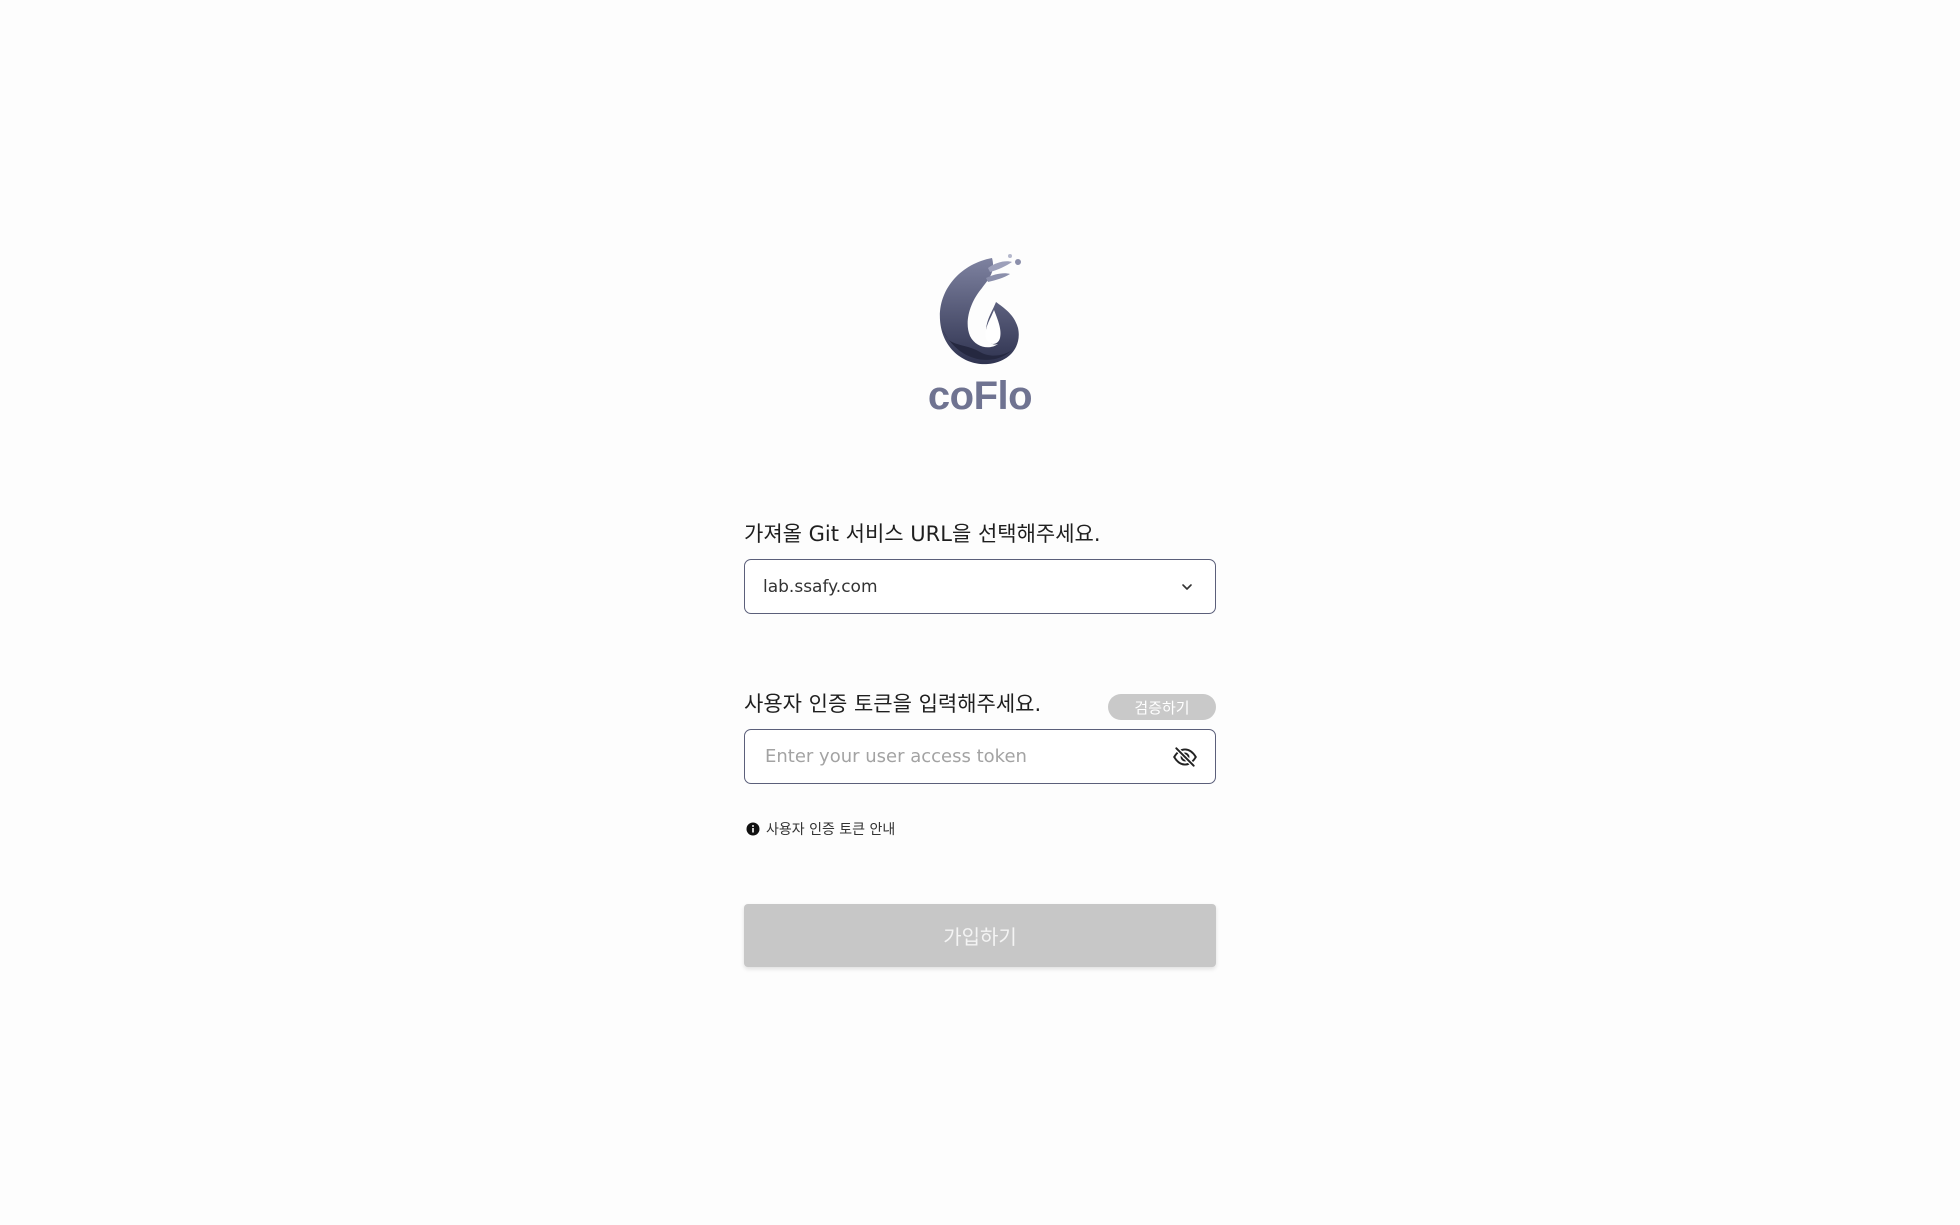 This screenshot has height=1225, width=1960. Describe the element at coordinates (967, 756) in the screenshot. I see `token-input` at that location.